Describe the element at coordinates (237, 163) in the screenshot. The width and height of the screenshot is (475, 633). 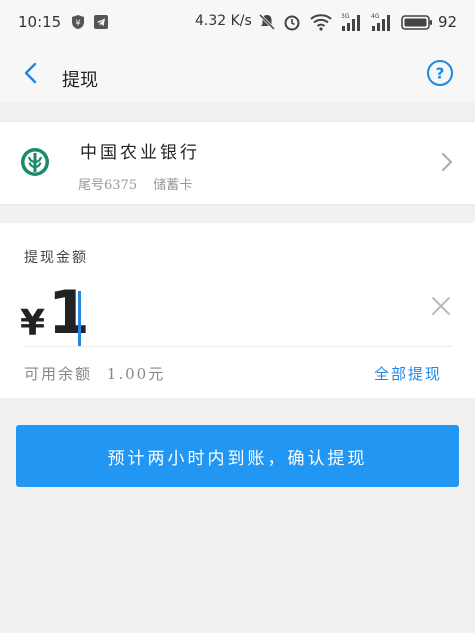
I see `bank-card-selector: 中国农业银行 尾号6375 储蓄卡` at that location.